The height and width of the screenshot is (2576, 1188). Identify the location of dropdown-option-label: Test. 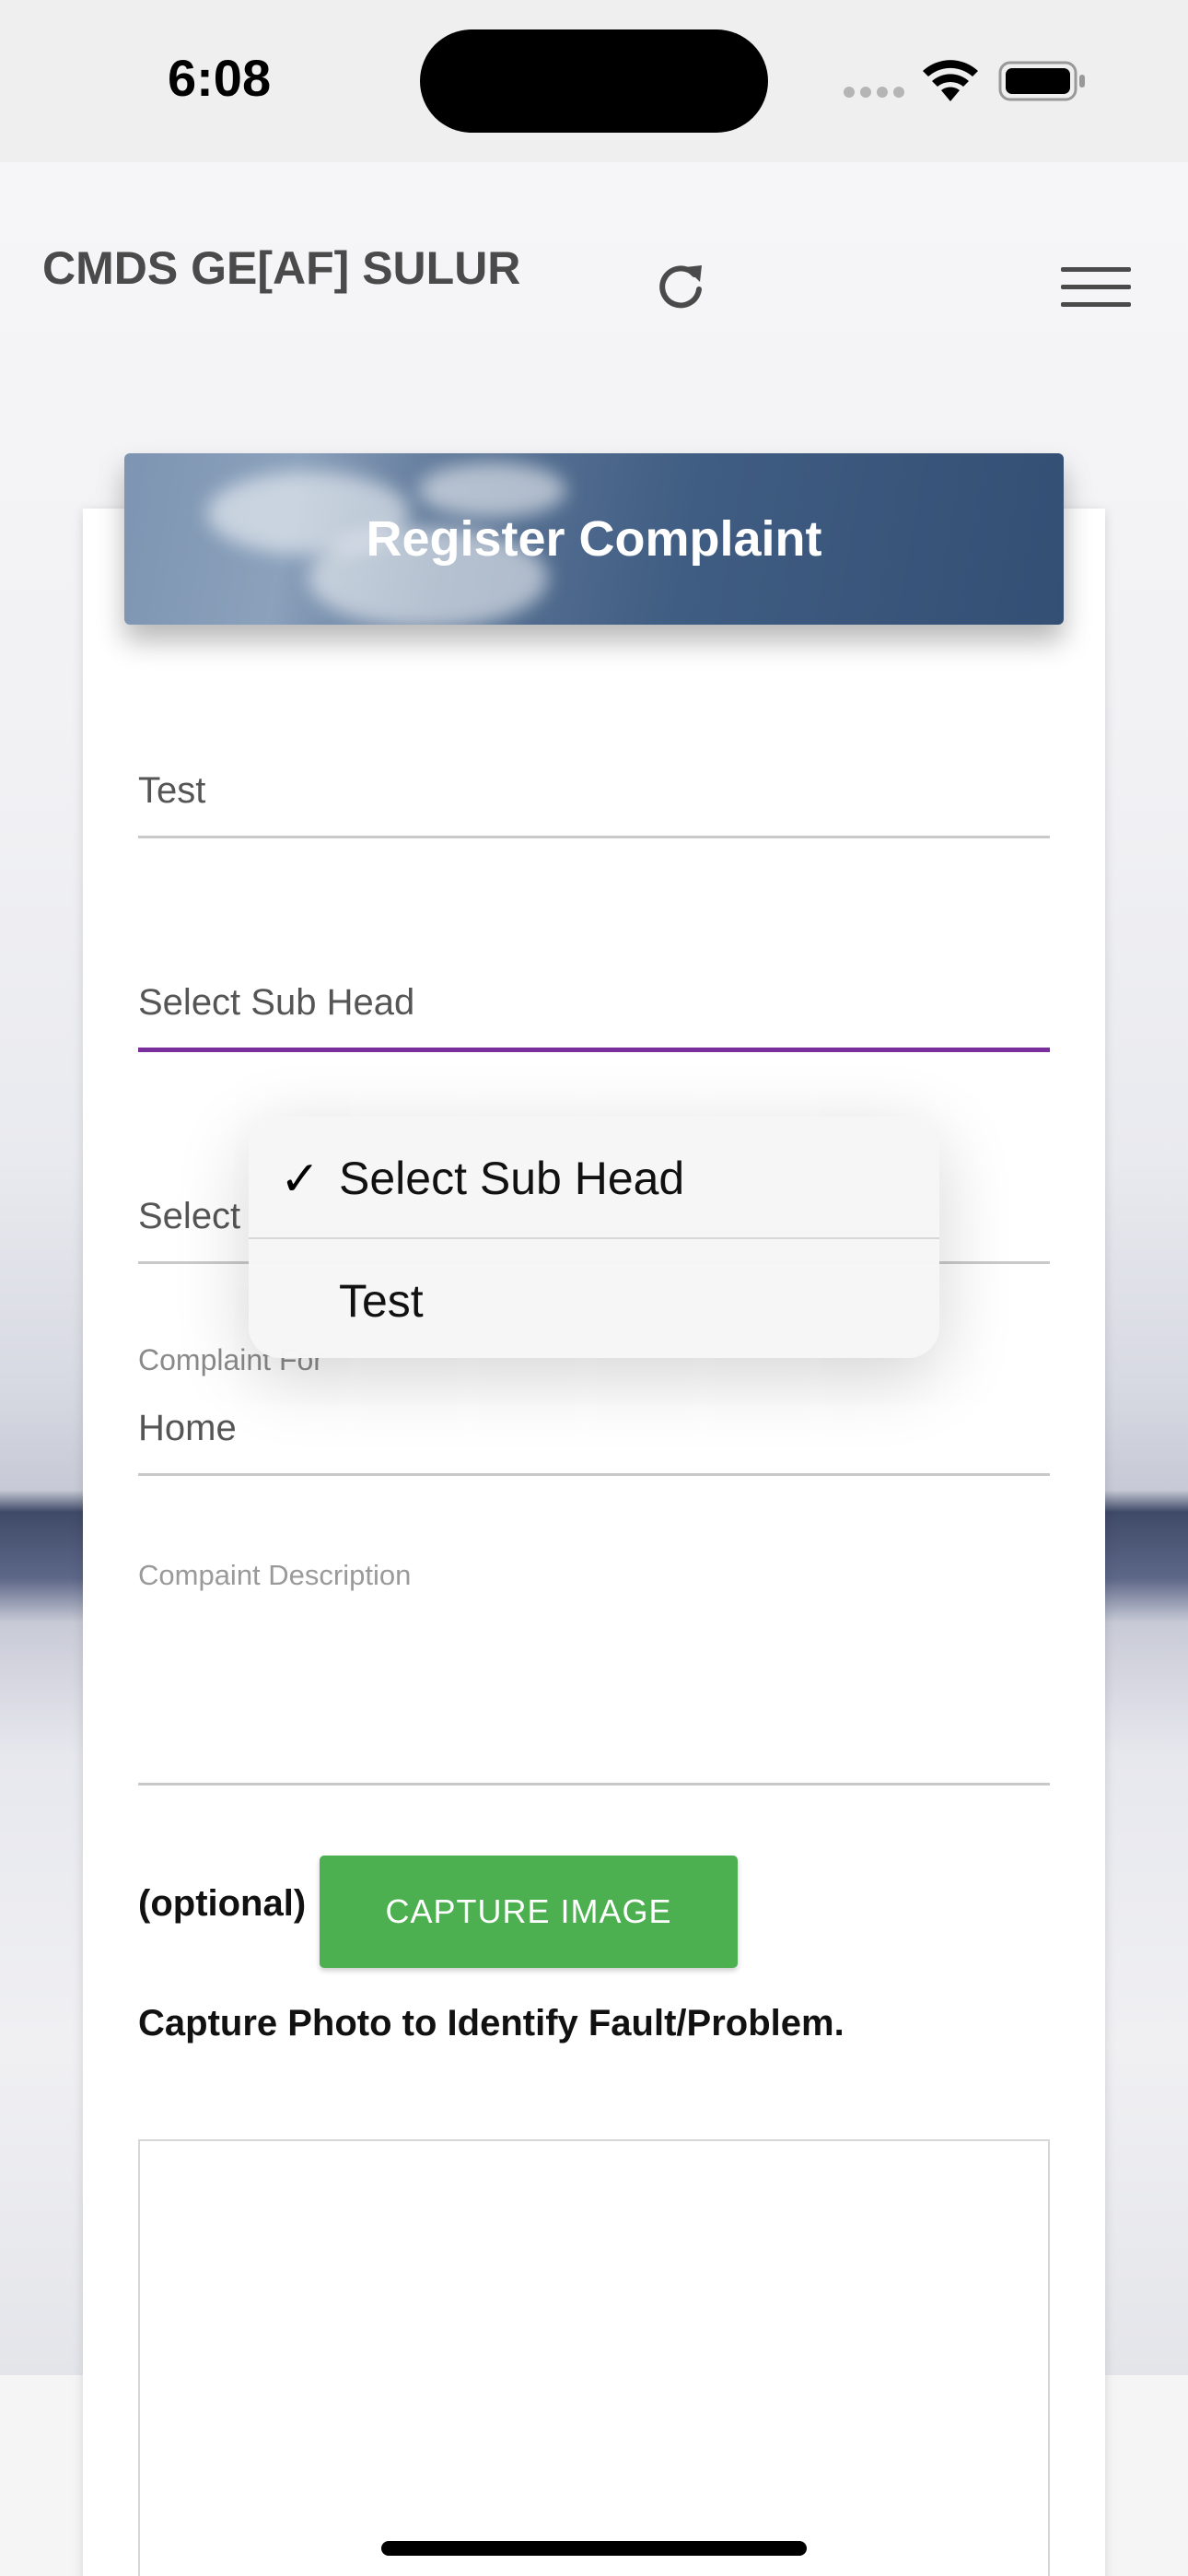
(381, 1301).